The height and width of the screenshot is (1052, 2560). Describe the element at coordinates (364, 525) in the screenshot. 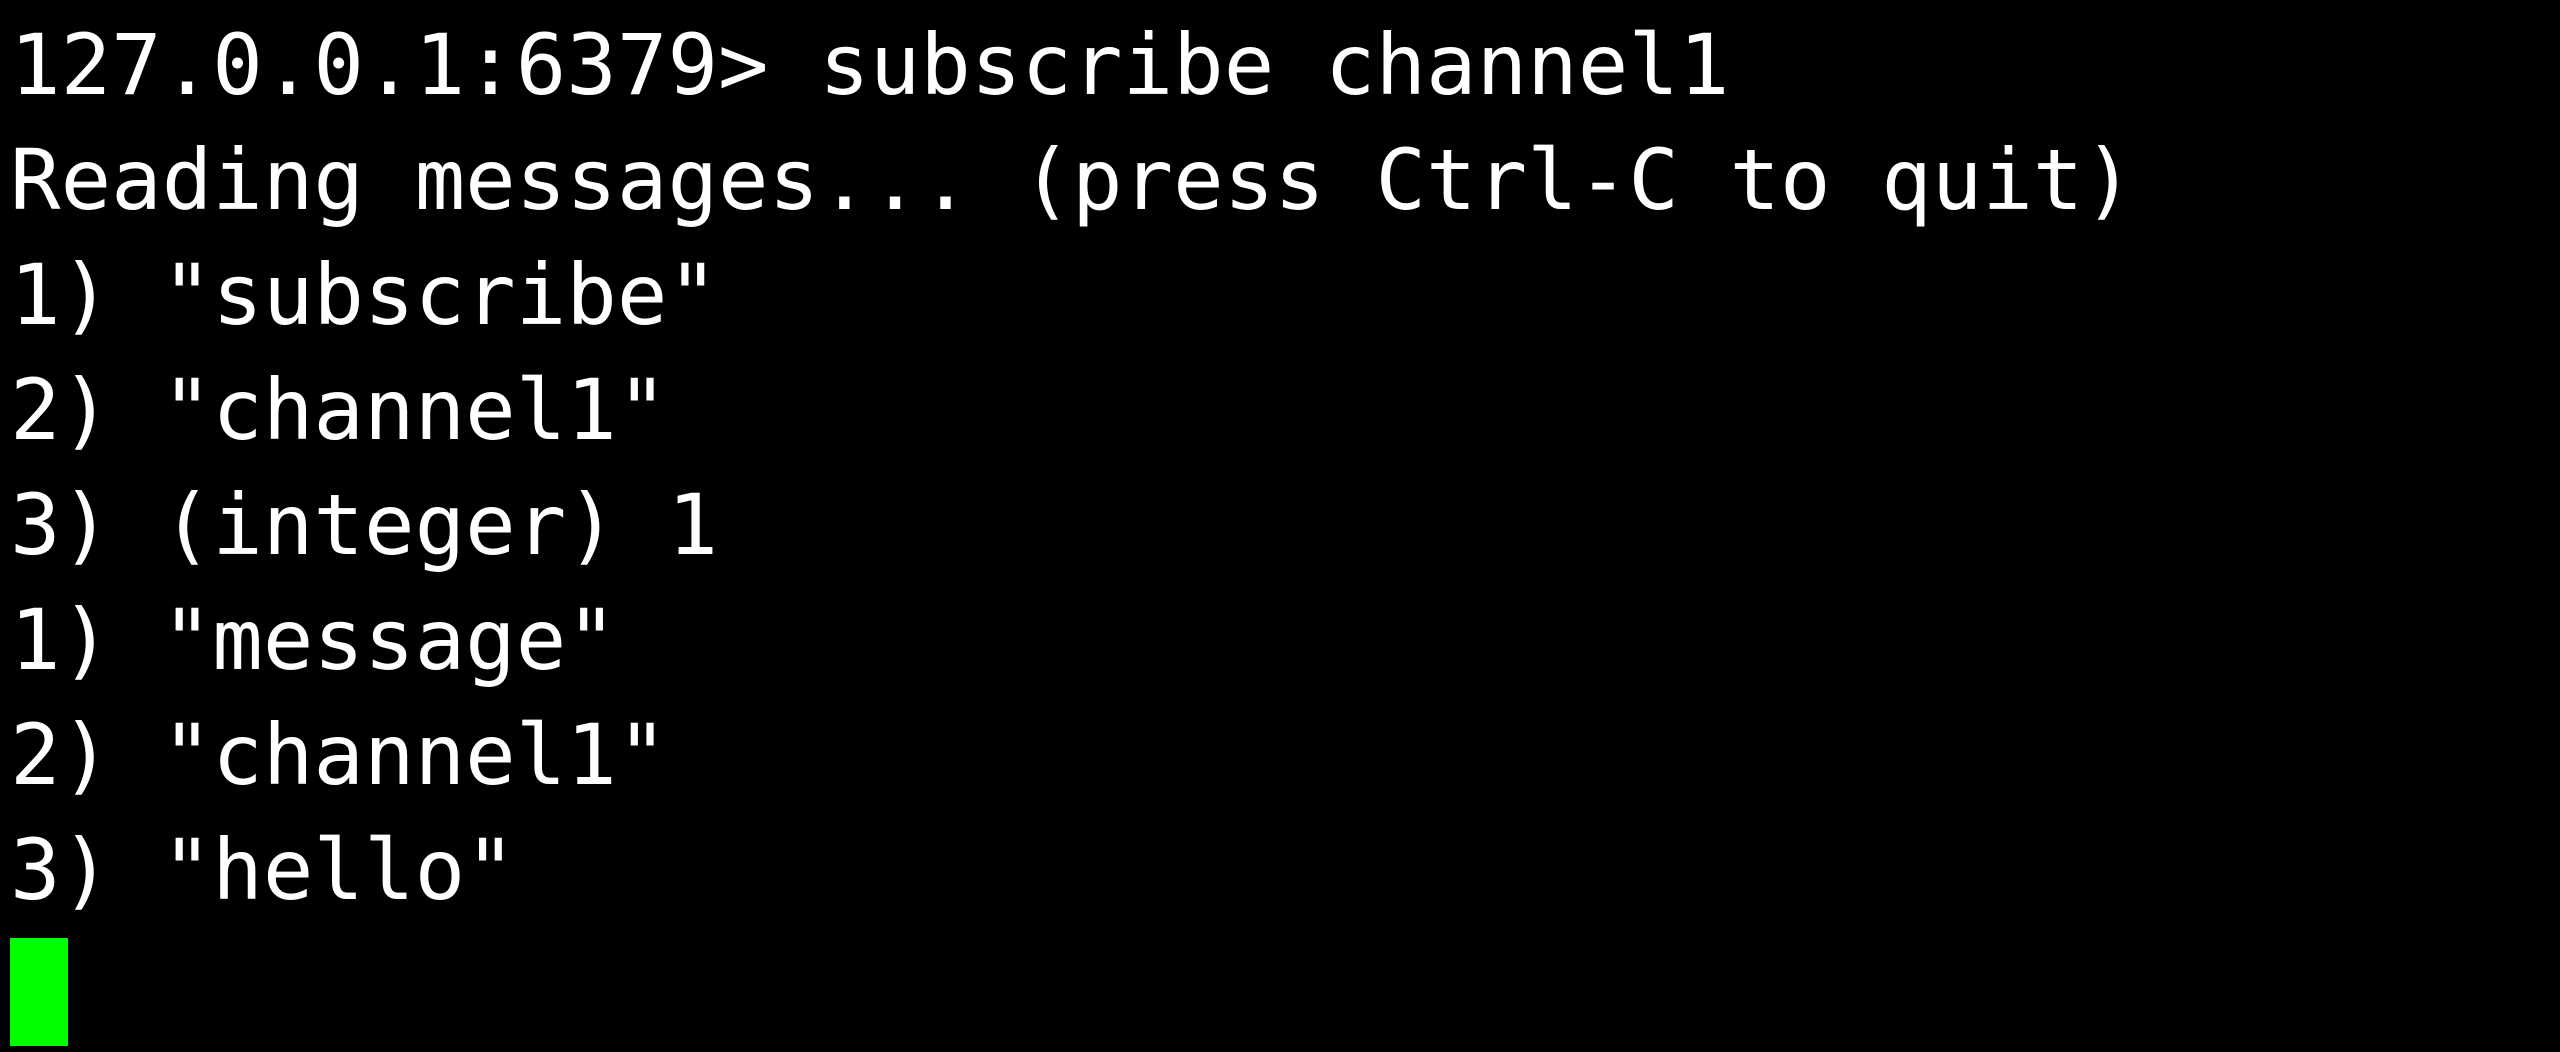

I see `output-line: 3) (integer) 1` at that location.